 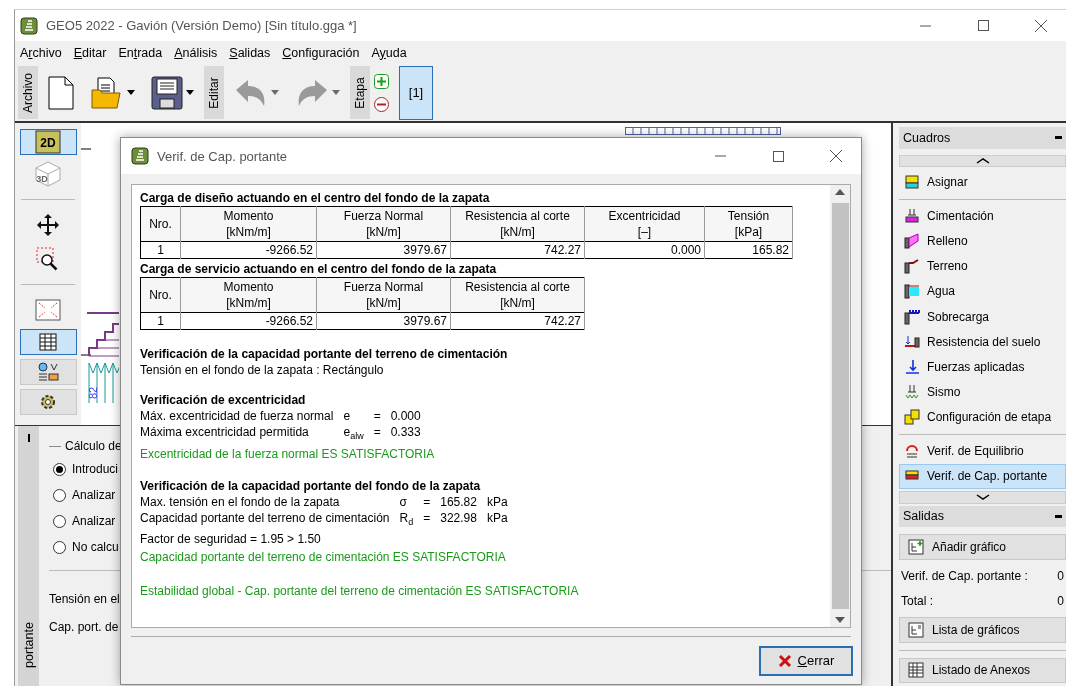 What do you see at coordinates (315, 198) in the screenshot?
I see `section-heading: Carga de diseño actuando en el centro del fondo de la zapata` at bounding box center [315, 198].